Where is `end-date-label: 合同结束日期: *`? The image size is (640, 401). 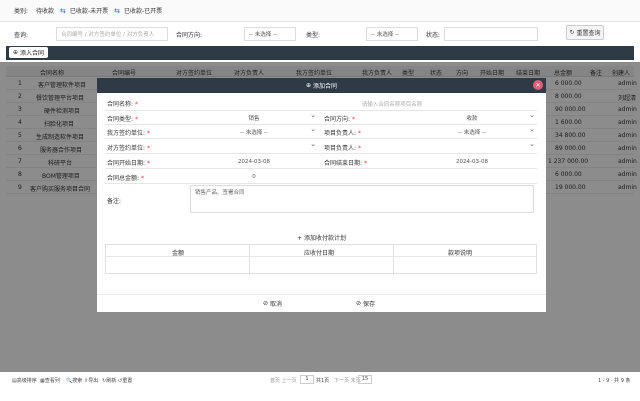
end-date-label: 合同结束日期: * is located at coordinates (345, 163).